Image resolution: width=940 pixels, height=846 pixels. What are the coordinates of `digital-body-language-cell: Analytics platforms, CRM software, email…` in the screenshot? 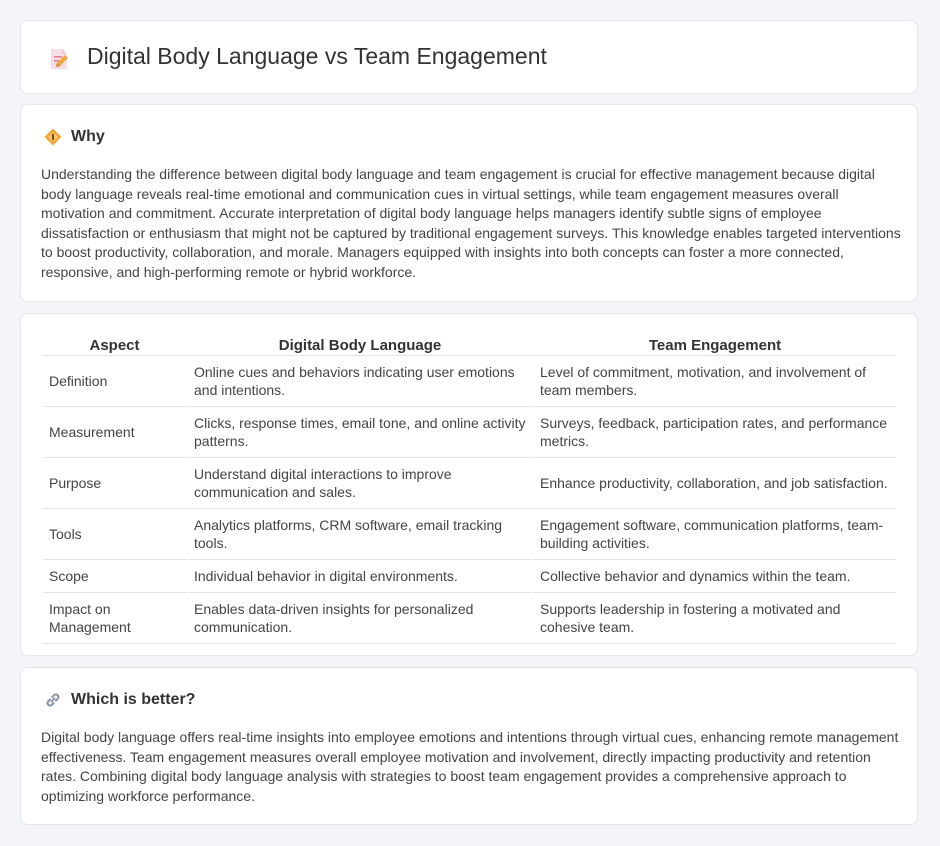 It's located at (360, 534).